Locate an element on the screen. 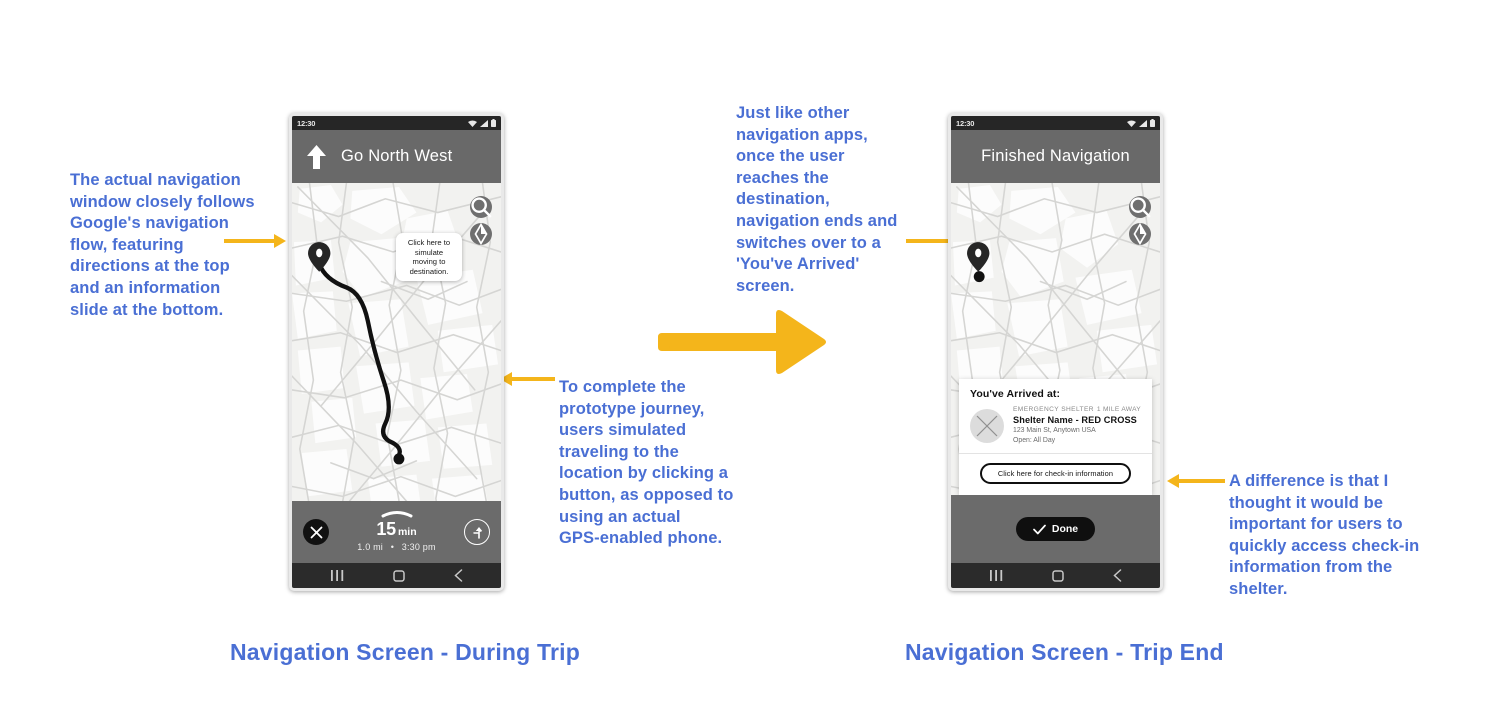 This screenshot has width=1500, height=714. drag-handle-icon is located at coordinates (397, 514).